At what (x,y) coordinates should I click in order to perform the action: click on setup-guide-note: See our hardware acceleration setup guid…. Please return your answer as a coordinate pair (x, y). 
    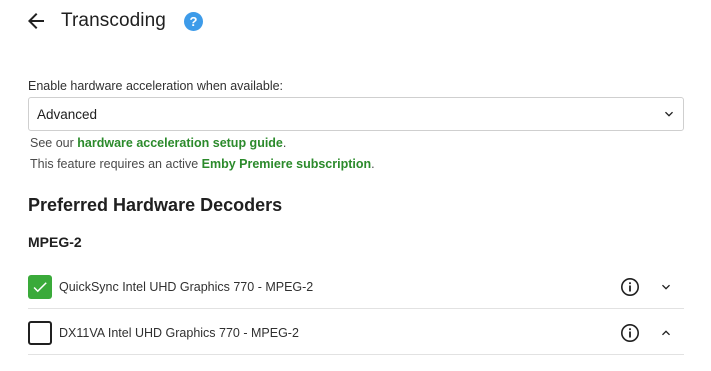
    Looking at the image, I should click on (158, 143).